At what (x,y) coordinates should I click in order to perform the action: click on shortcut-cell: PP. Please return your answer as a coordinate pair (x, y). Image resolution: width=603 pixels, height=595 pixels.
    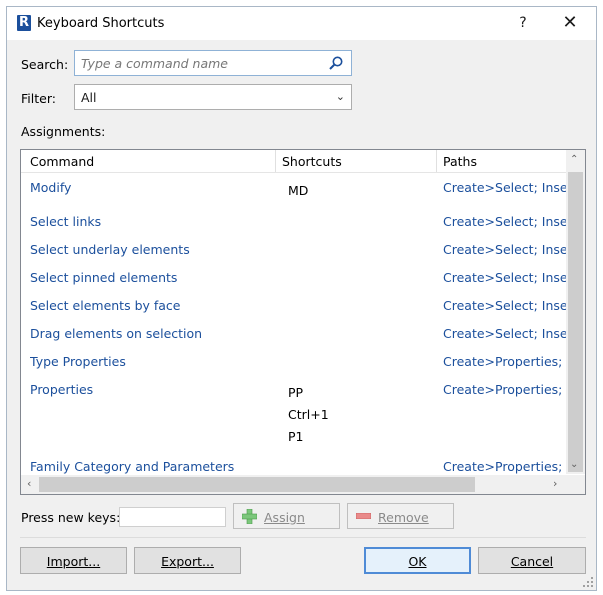
    Looking at the image, I should click on (296, 392).